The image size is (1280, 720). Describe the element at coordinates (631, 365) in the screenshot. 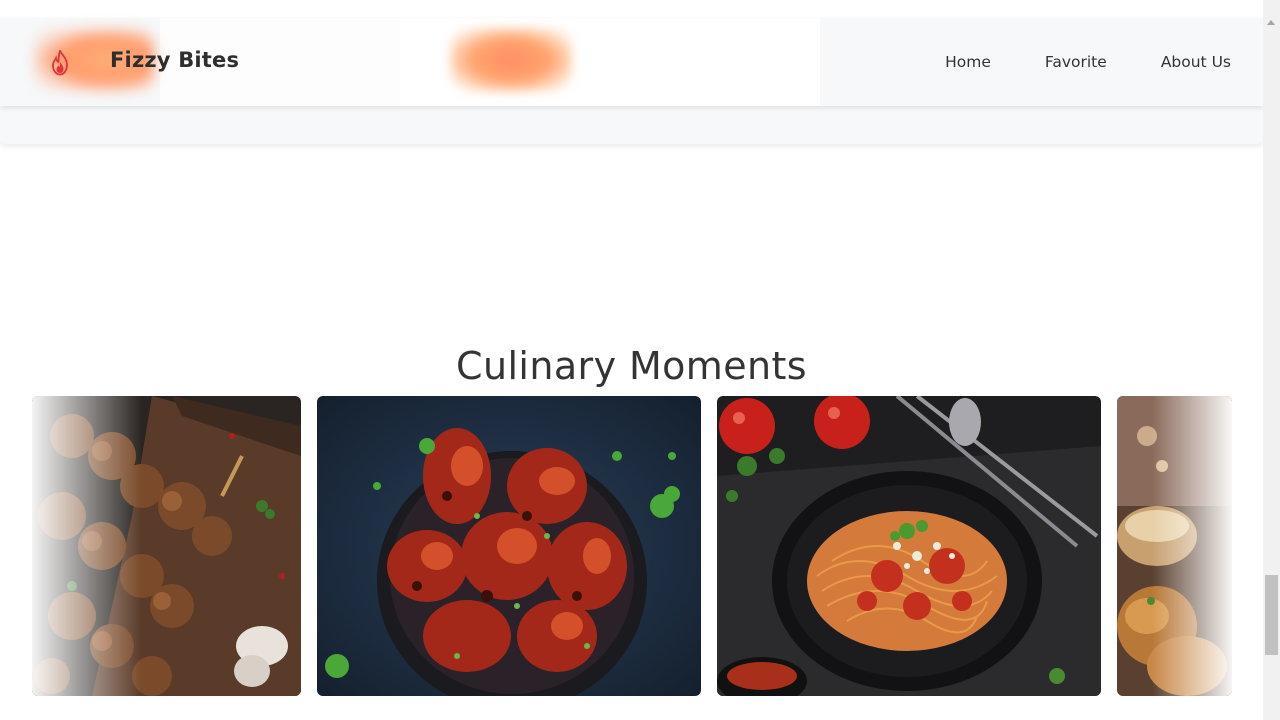

I see `section-title: Culinary Moments` at that location.